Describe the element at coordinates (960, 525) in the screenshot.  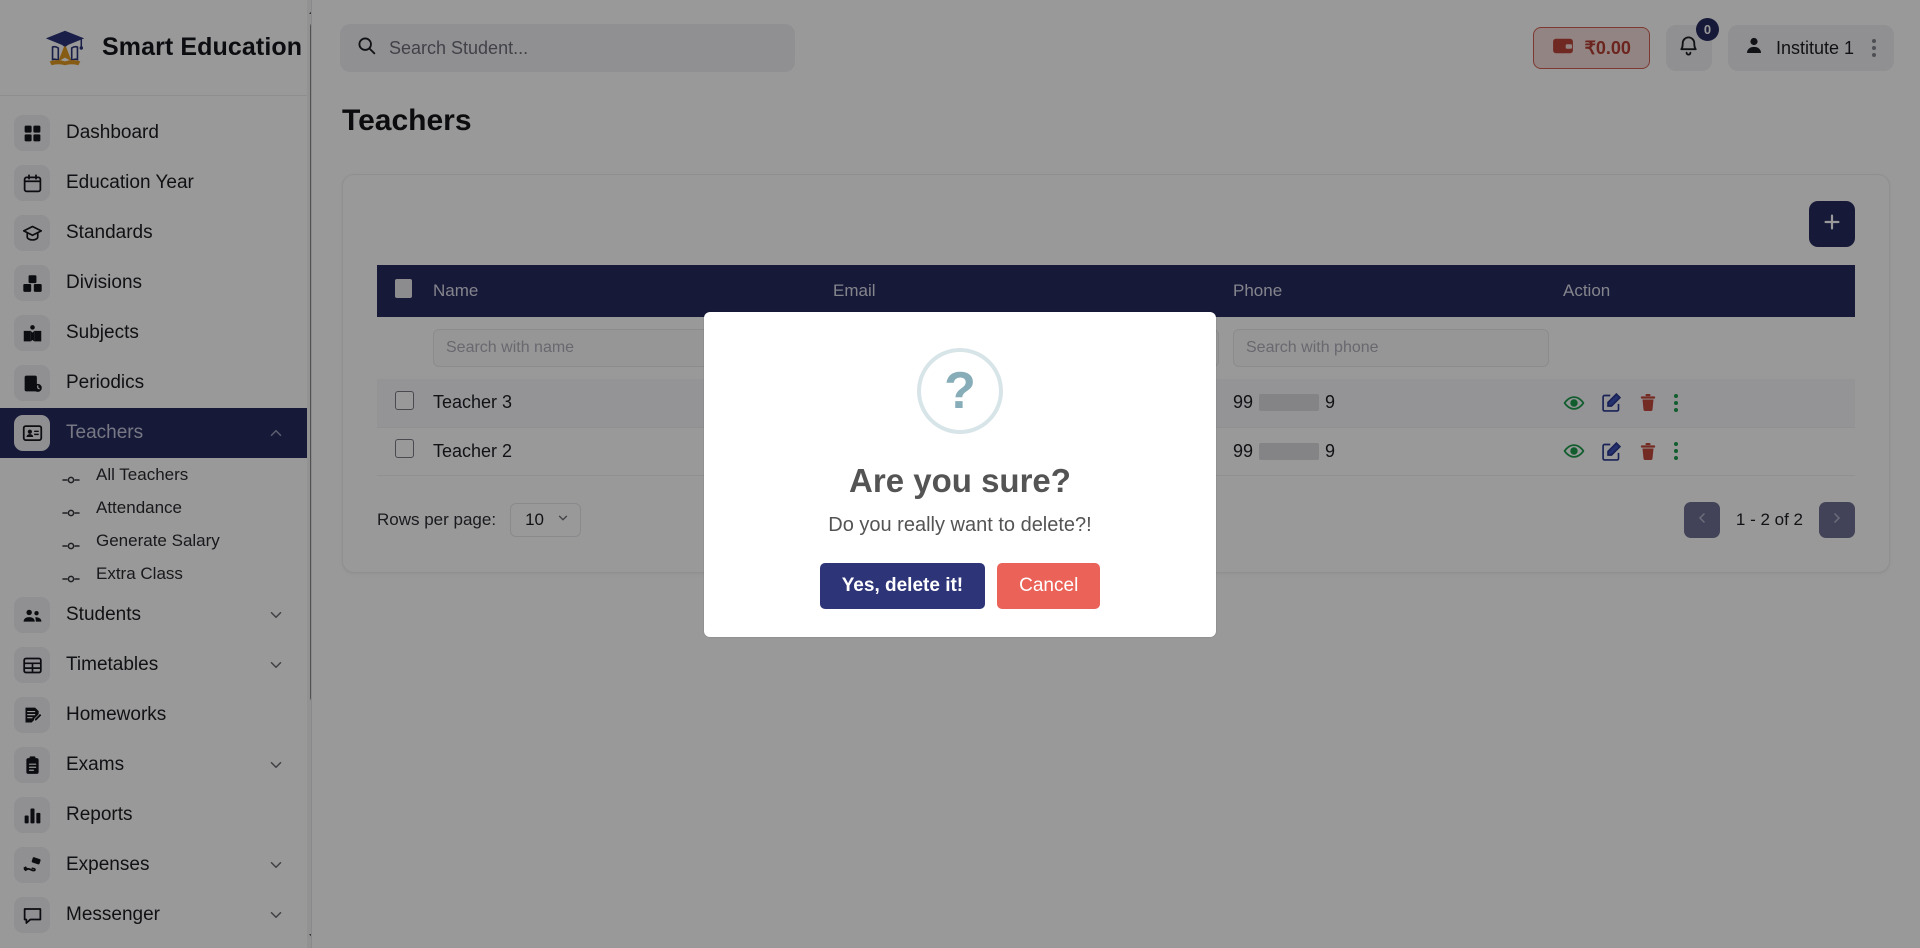
I see `dialog-message: Do you really want to delete?!` at that location.